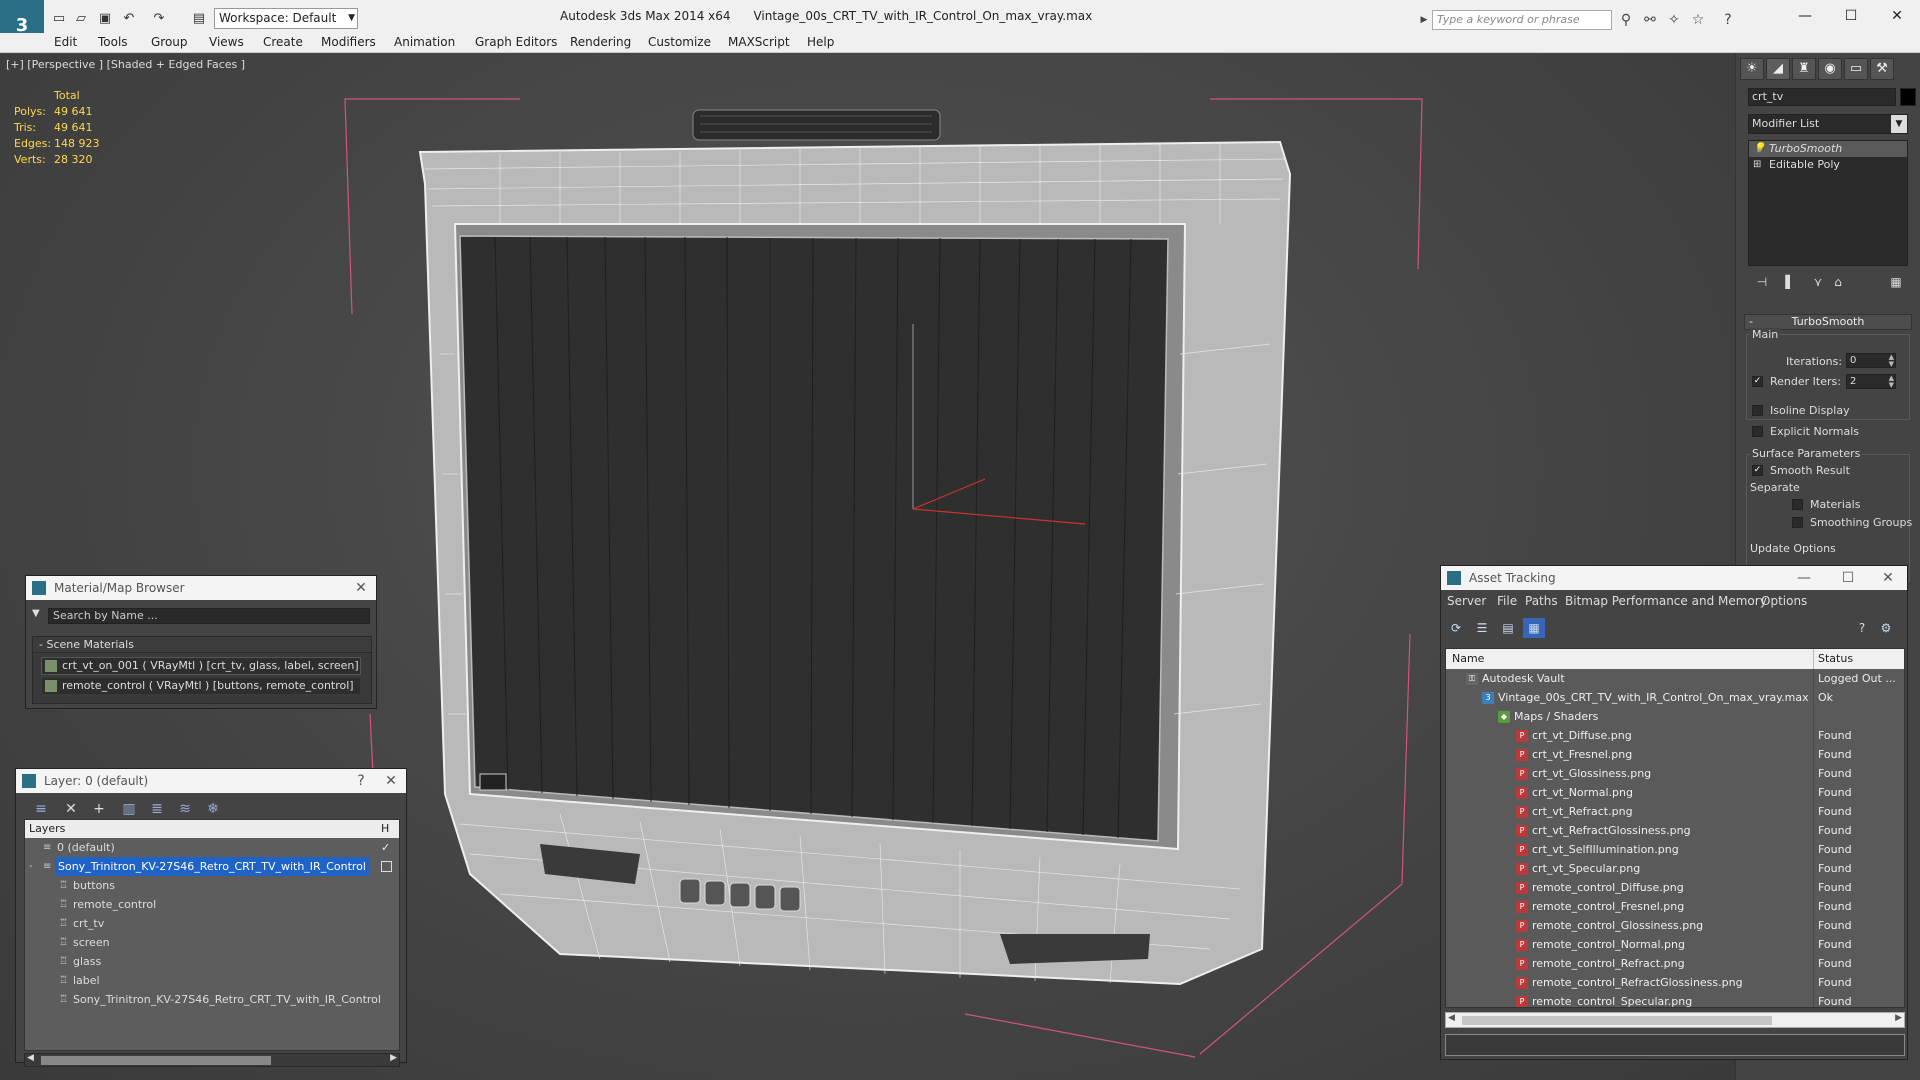 The width and height of the screenshot is (1920, 1080). What do you see at coordinates (1675, 849) in the screenshot?
I see `asset-row: Pcrt_vt_SelfIllumination.png Found` at bounding box center [1675, 849].